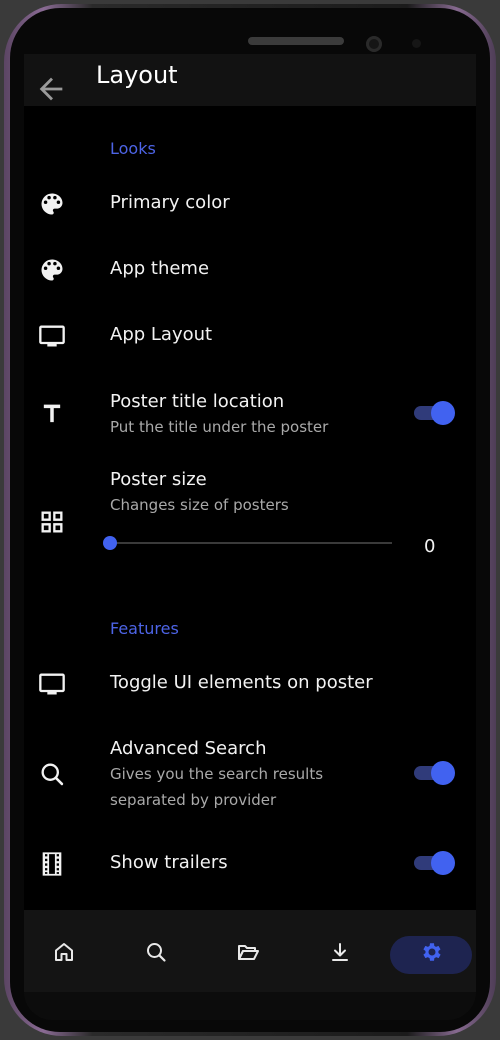 The width and height of the screenshot is (500, 1040). Describe the element at coordinates (52, 522) in the screenshot. I see `grid-icon` at that location.